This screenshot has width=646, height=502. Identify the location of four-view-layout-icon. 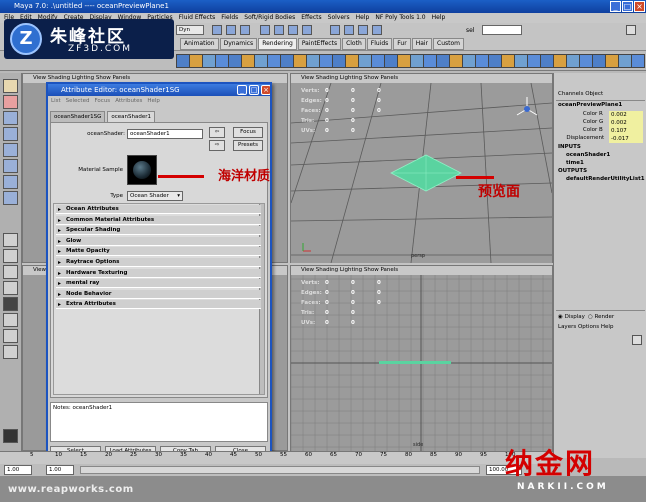
(10, 256).